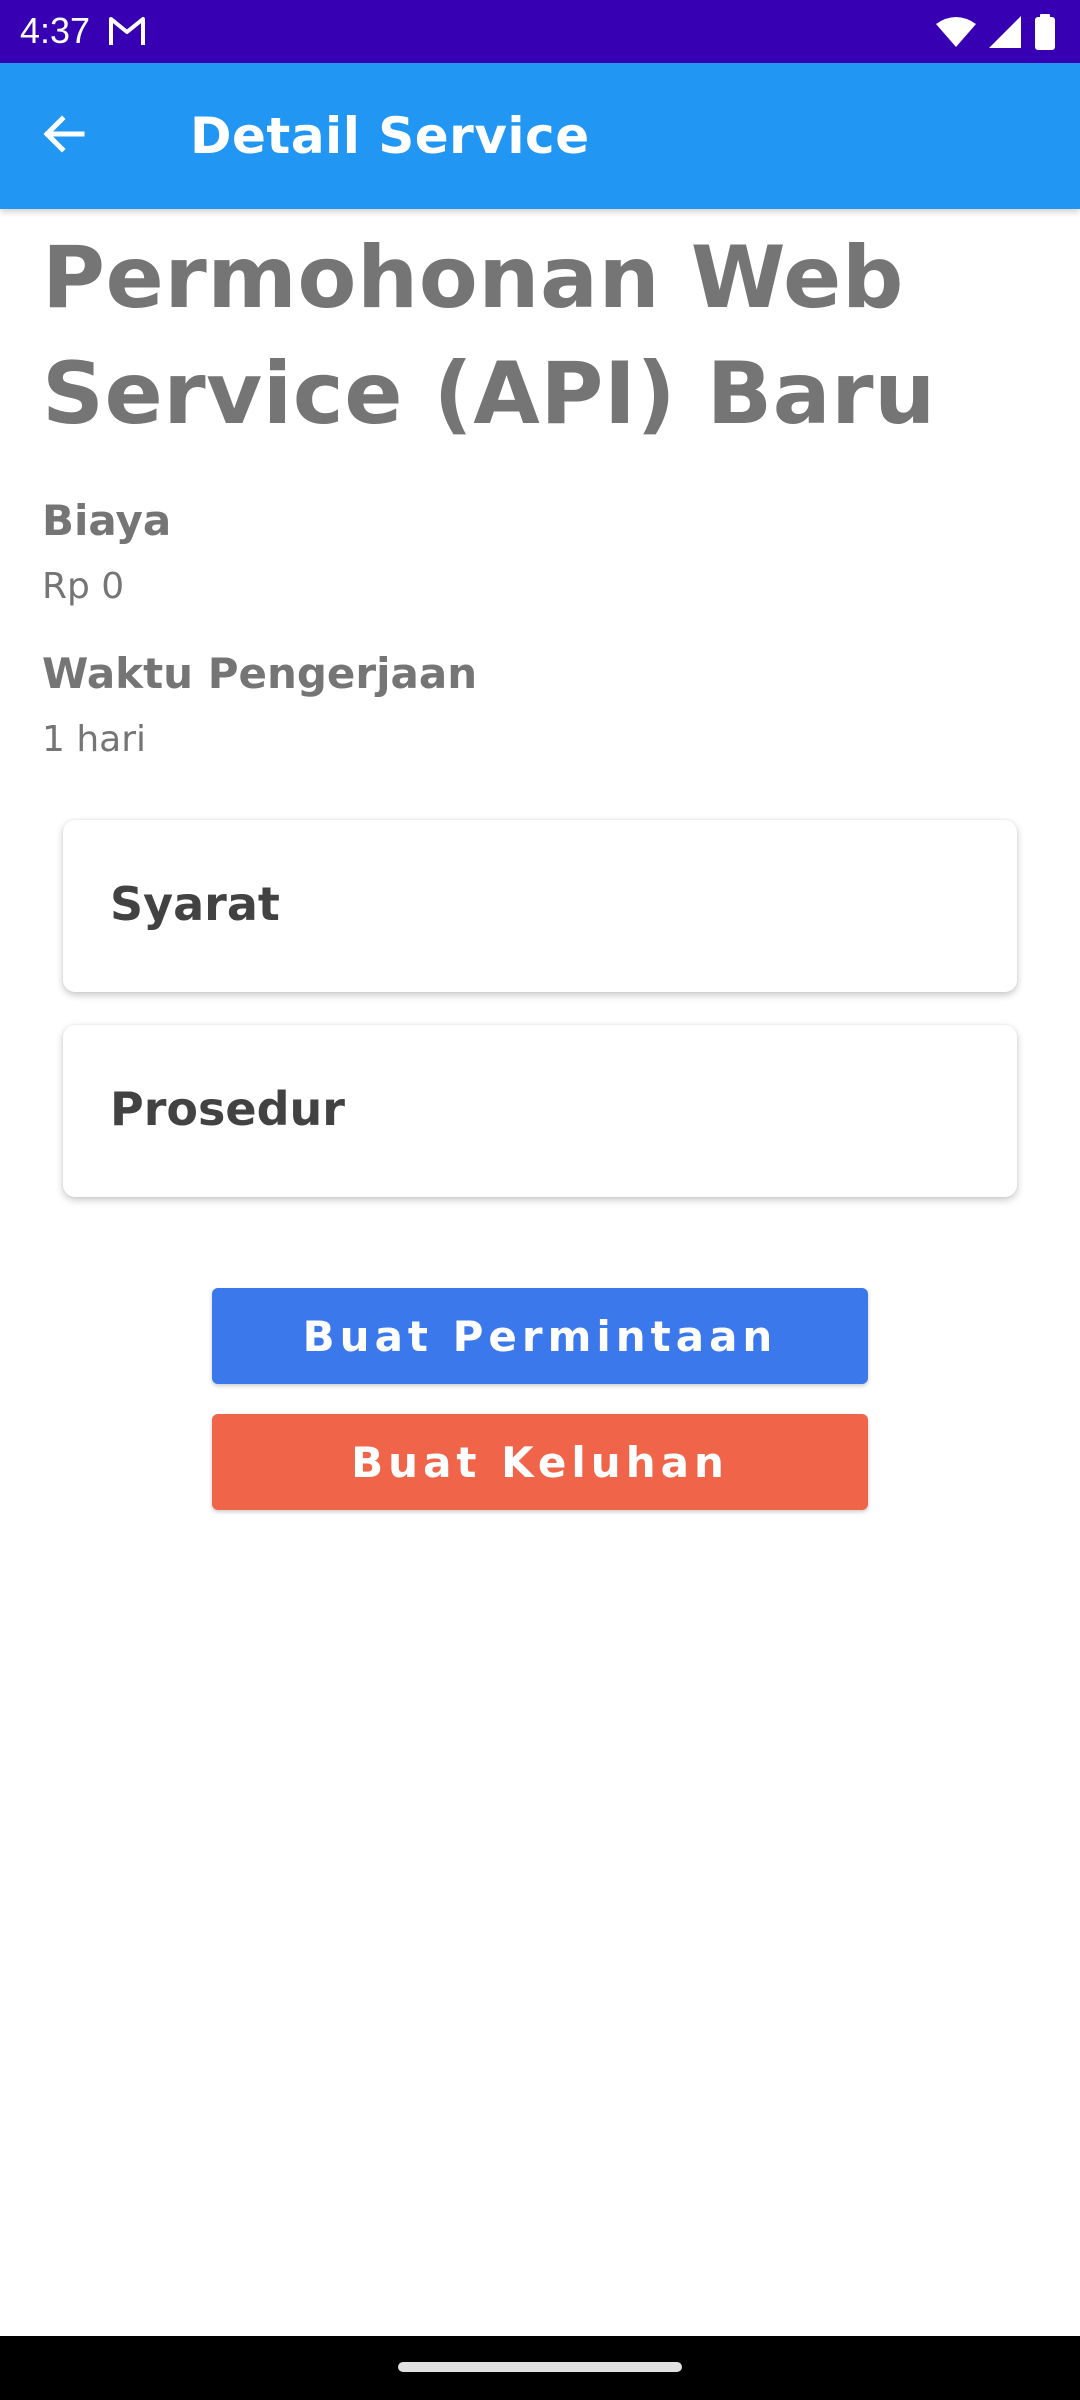 Image resolution: width=1080 pixels, height=2400 pixels. Describe the element at coordinates (956, 32) in the screenshot. I see `wifi-icon` at that location.